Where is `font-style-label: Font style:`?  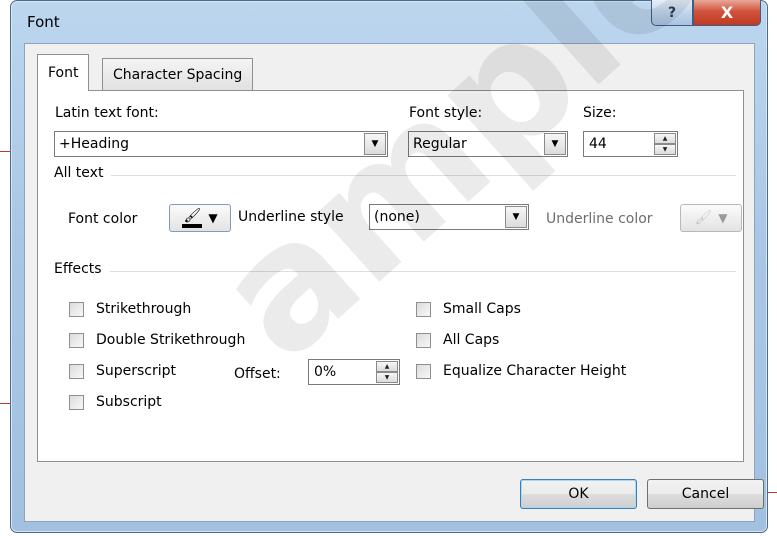 font-style-label: Font style: is located at coordinates (446, 113).